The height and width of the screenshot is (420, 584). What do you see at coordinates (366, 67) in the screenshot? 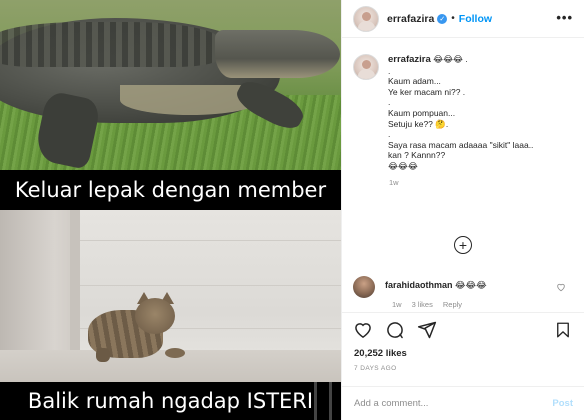
I see `caption-author-avatar` at bounding box center [366, 67].